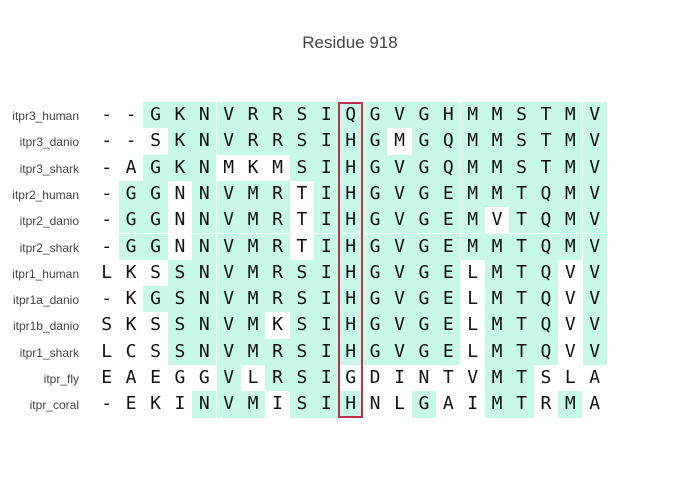 This screenshot has height=500, width=700. What do you see at coordinates (45, 194) in the screenshot?
I see `sequence-label: itpr2_human` at bounding box center [45, 194].